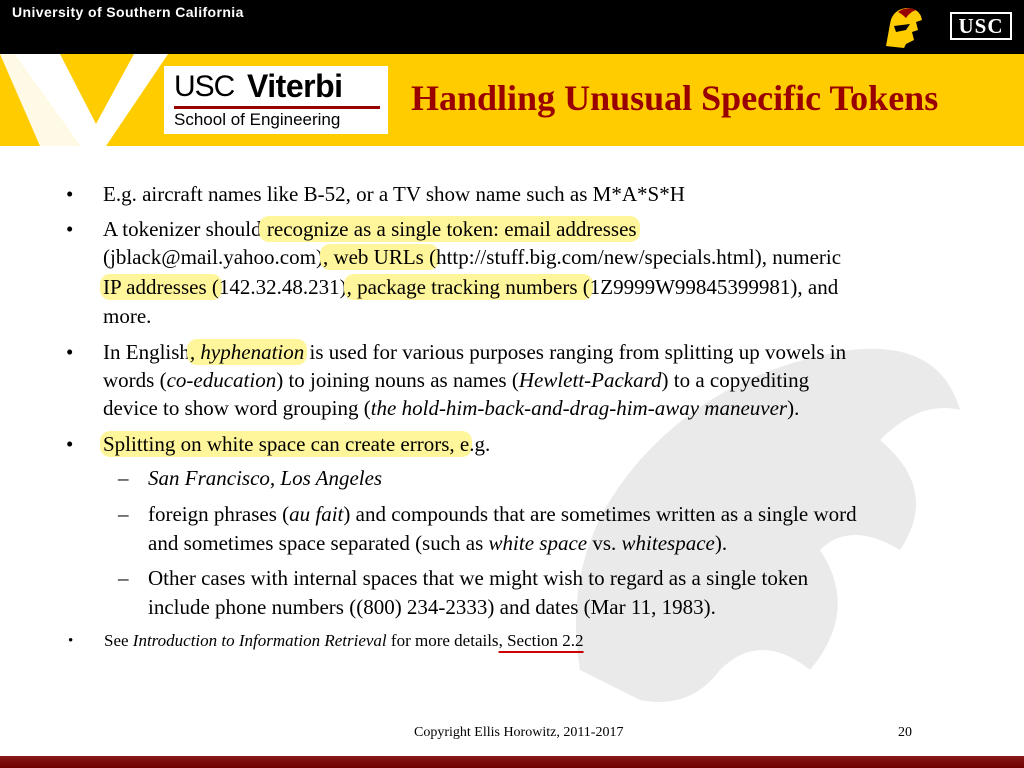 Image resolution: width=1024 pixels, height=768 pixels. I want to click on italic-text: Introduction to Information Retrieval, so click(259, 640).